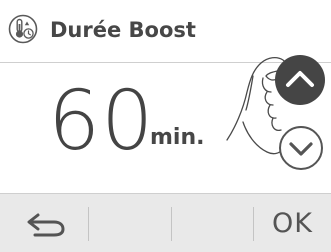 The height and width of the screenshot is (252, 331). I want to click on back-button, so click(44, 223).